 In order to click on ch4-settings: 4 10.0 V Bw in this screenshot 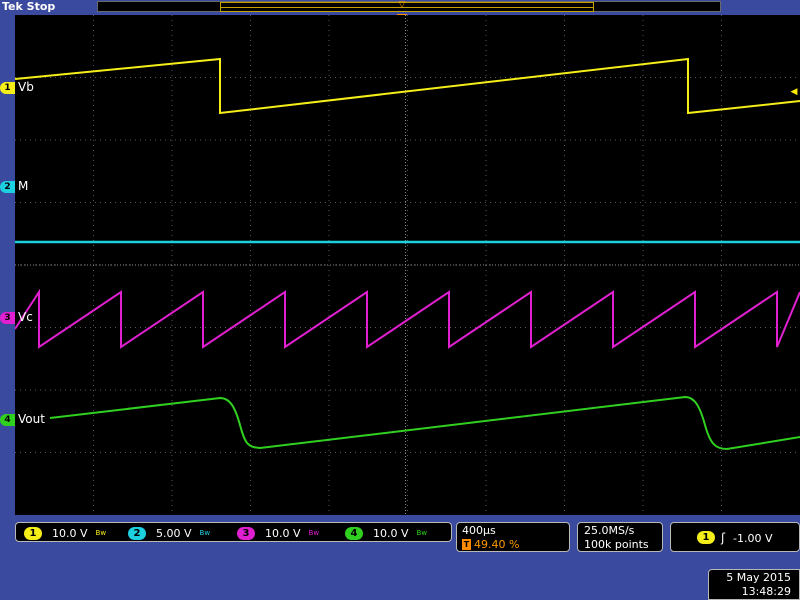, I will do `click(386, 533)`.